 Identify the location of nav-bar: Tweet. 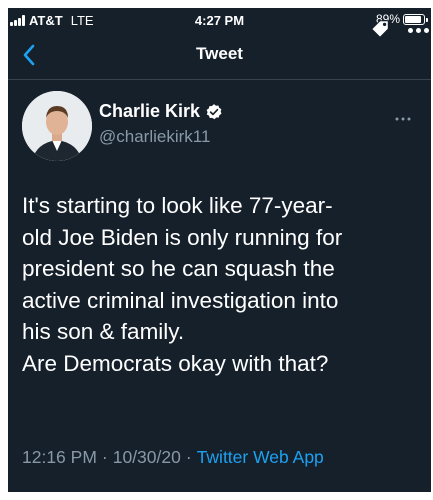
(219, 57).